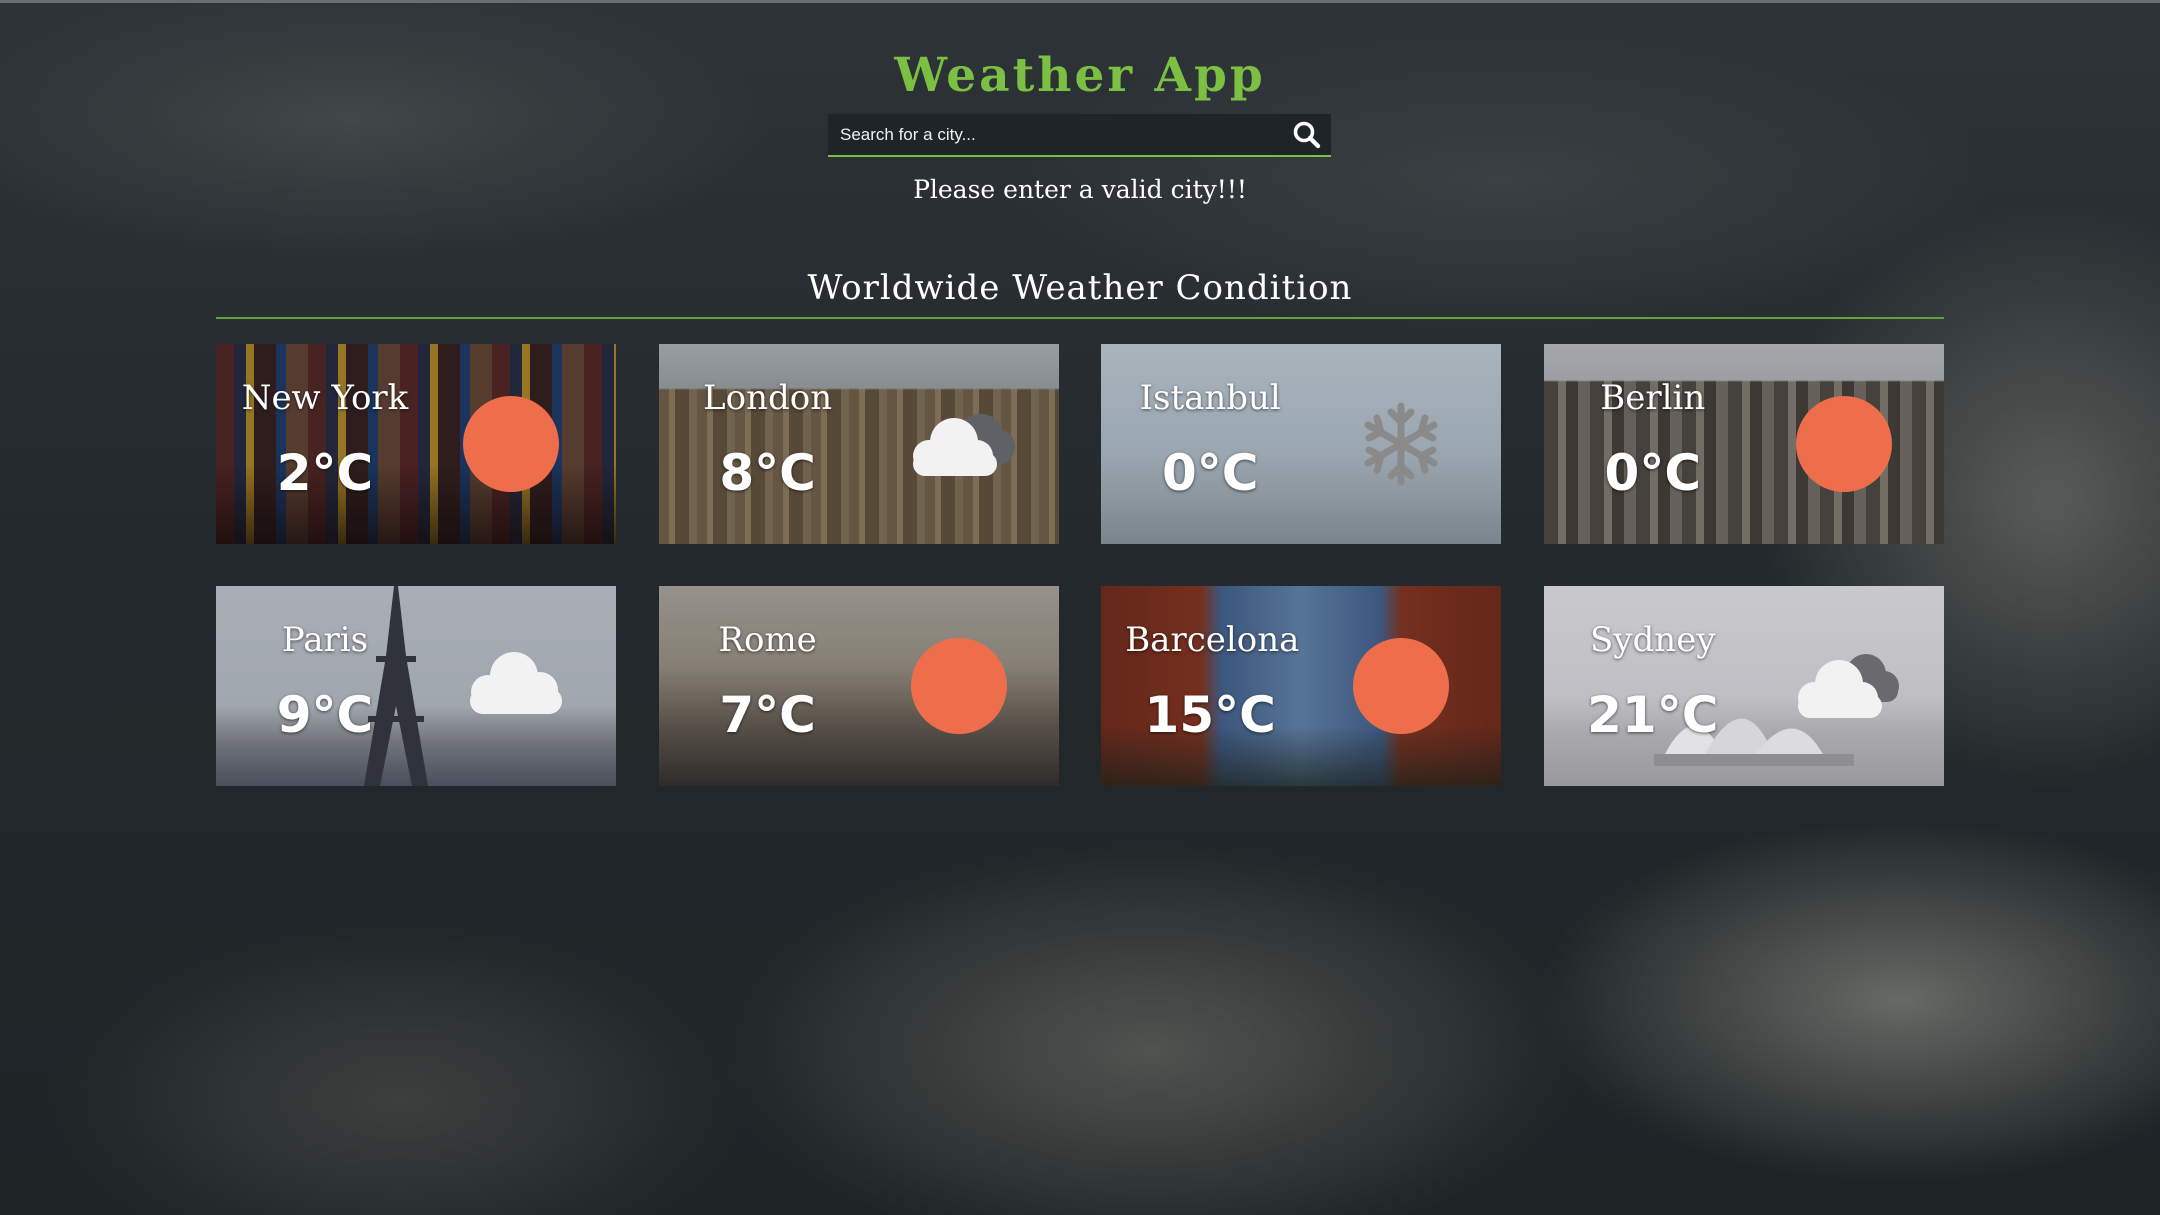 The height and width of the screenshot is (1215, 2160). I want to click on city-card-sydney: Sydney 21°C, so click(1743, 686).